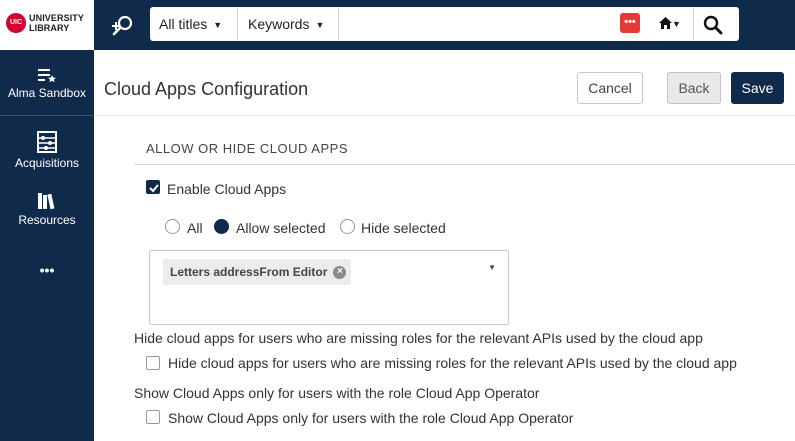  Describe the element at coordinates (347, 226) in the screenshot. I see `radio-hide-selected` at that location.